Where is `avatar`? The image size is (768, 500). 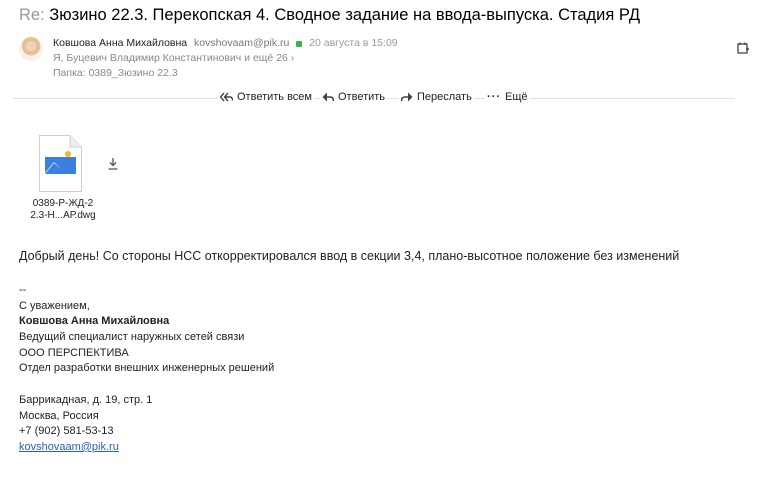
avatar is located at coordinates (31, 49).